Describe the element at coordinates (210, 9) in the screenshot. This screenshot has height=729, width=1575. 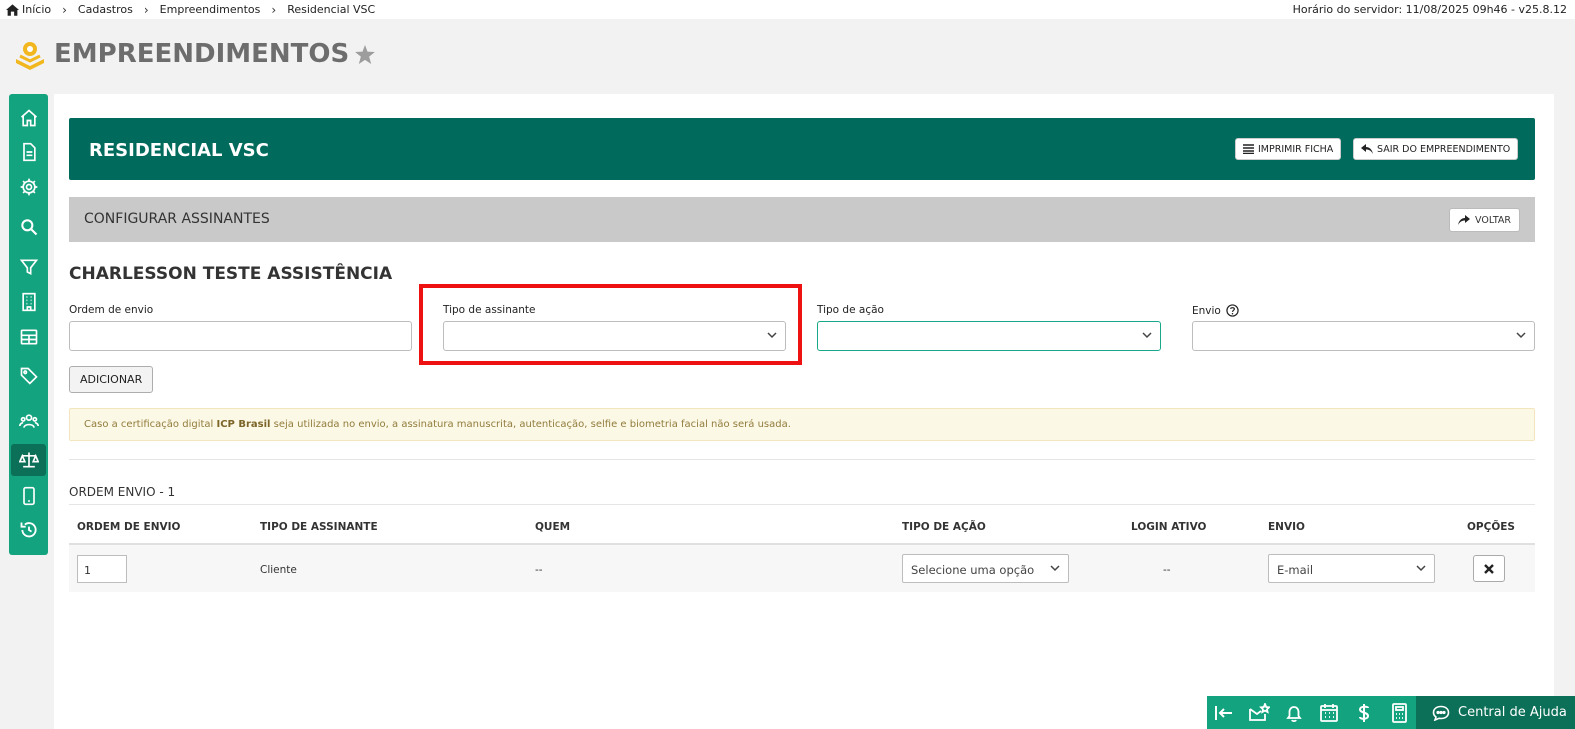
I see `breadcrumb-item-empreendimentos: Empreendimentos` at that location.